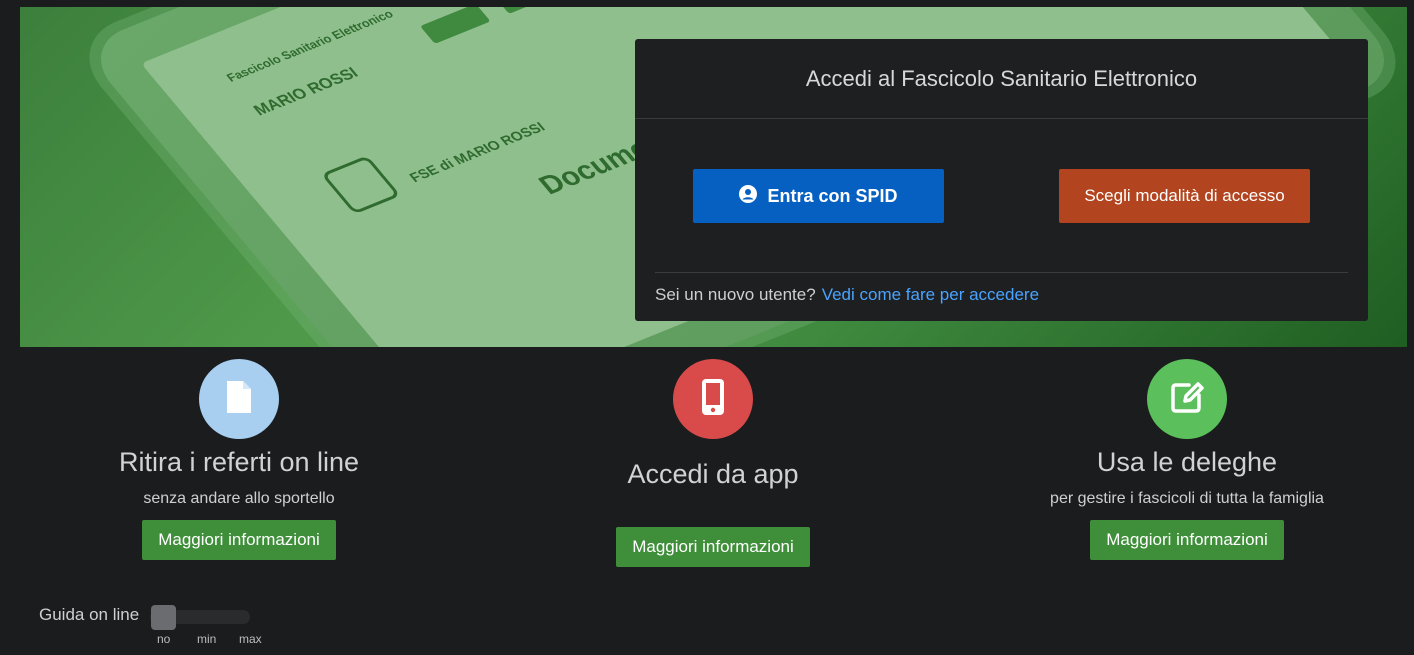 The height and width of the screenshot is (655, 1414). I want to click on how-to-access-link: Vedi come fare per accedere, so click(930, 294).